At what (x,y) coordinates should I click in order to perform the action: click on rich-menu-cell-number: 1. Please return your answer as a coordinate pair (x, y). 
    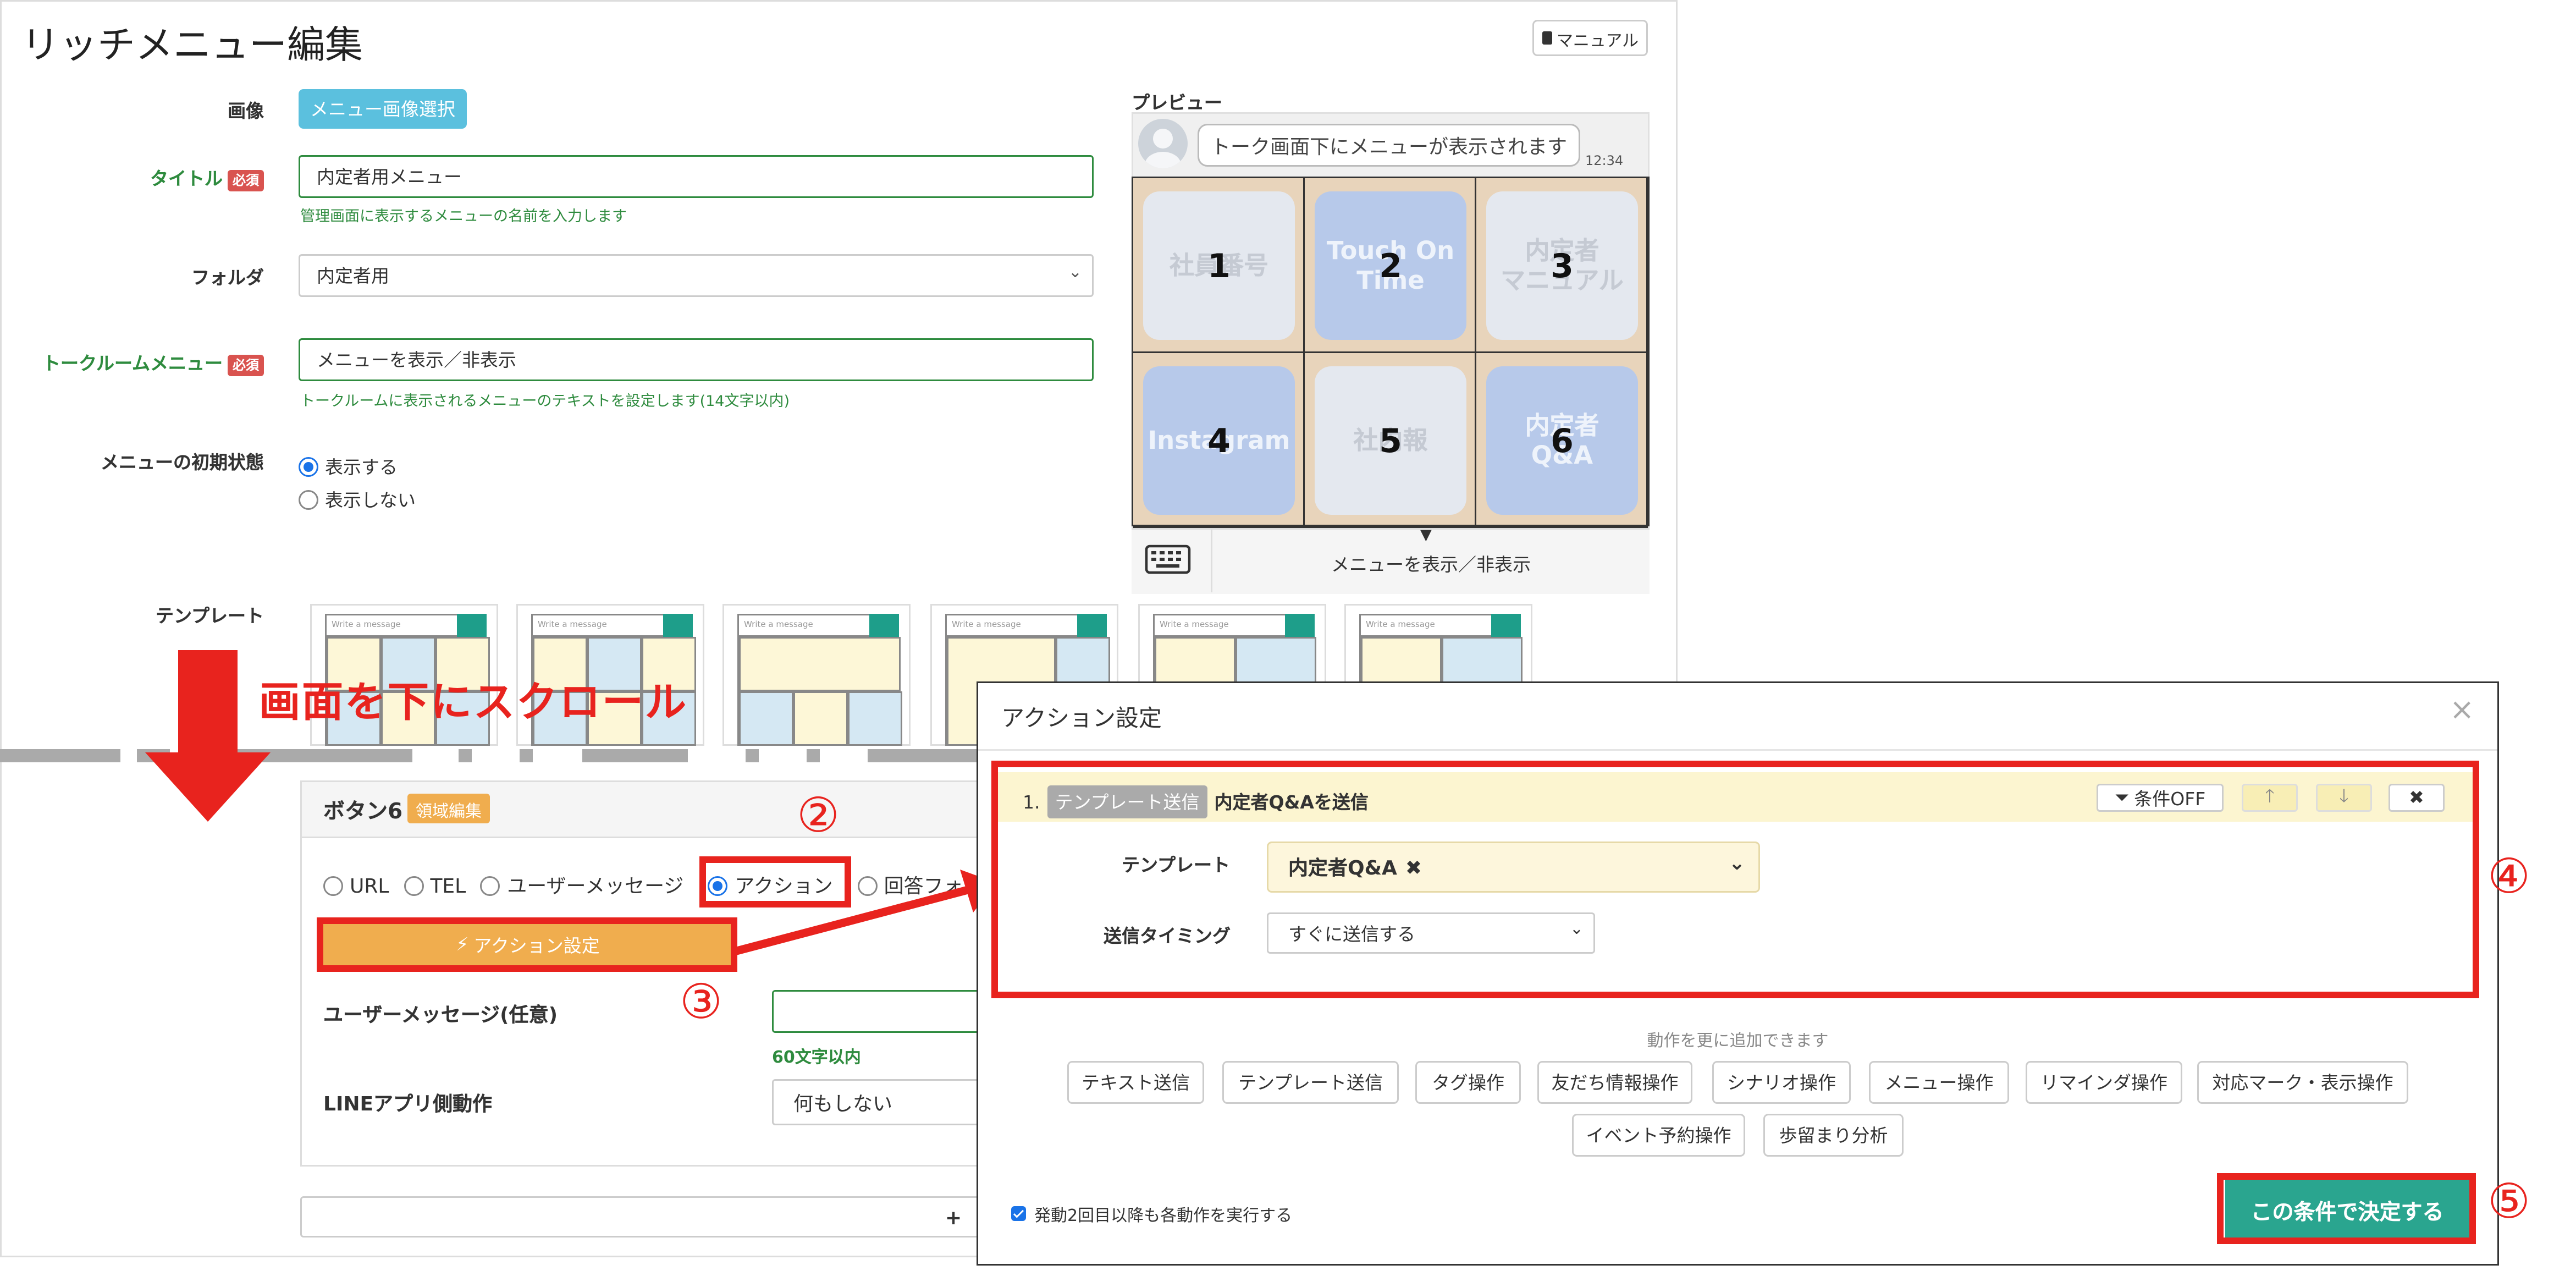
    Looking at the image, I should click on (1219, 265).